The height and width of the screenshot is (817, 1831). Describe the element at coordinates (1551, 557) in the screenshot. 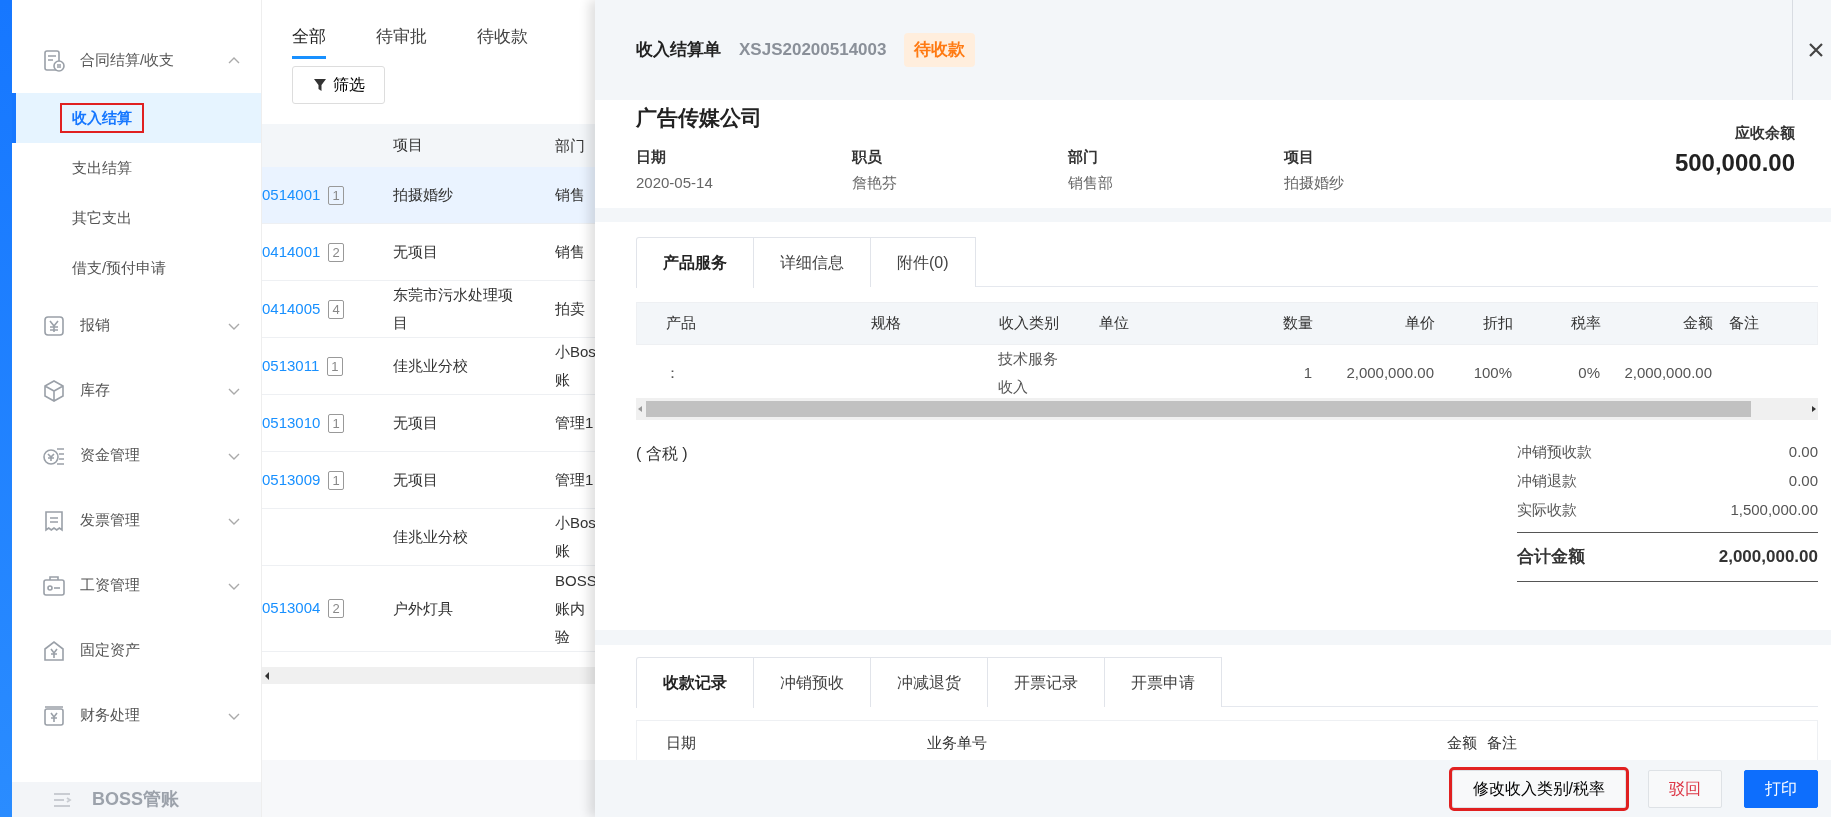

I see `total-label: 合计金额` at that location.